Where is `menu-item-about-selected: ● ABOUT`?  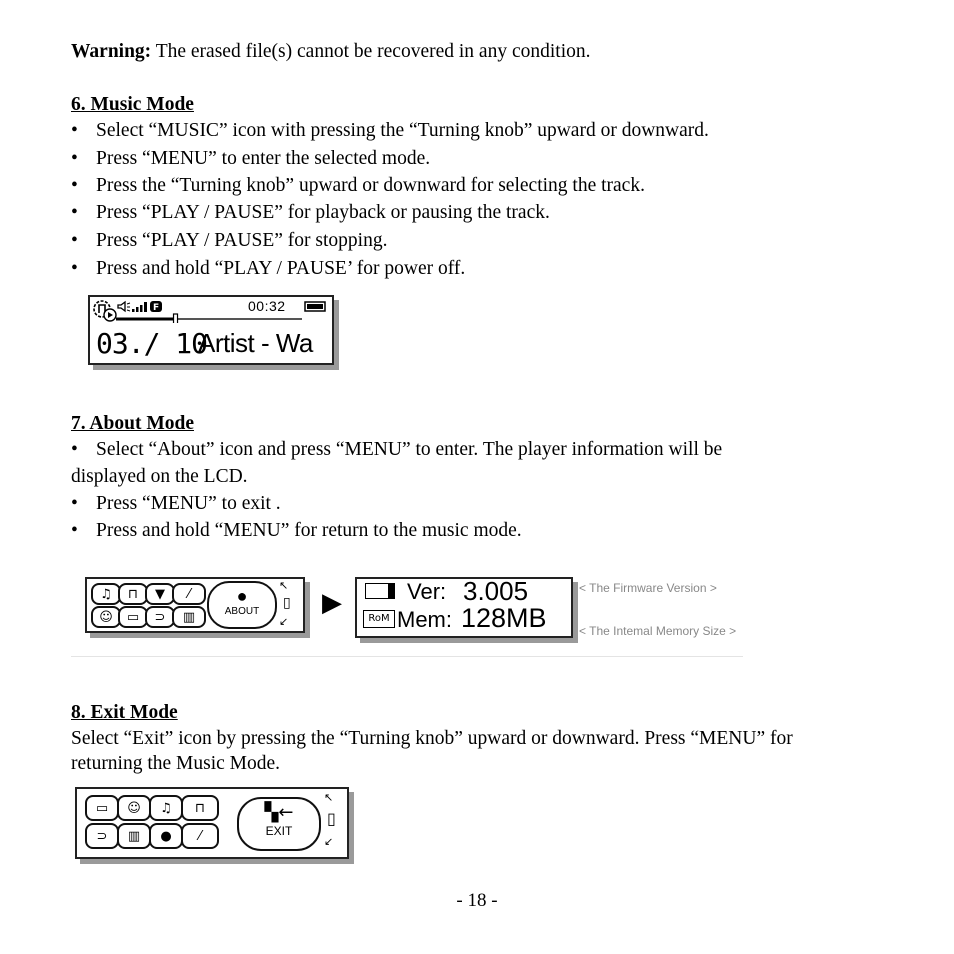 menu-item-about-selected: ● ABOUT is located at coordinates (242, 605).